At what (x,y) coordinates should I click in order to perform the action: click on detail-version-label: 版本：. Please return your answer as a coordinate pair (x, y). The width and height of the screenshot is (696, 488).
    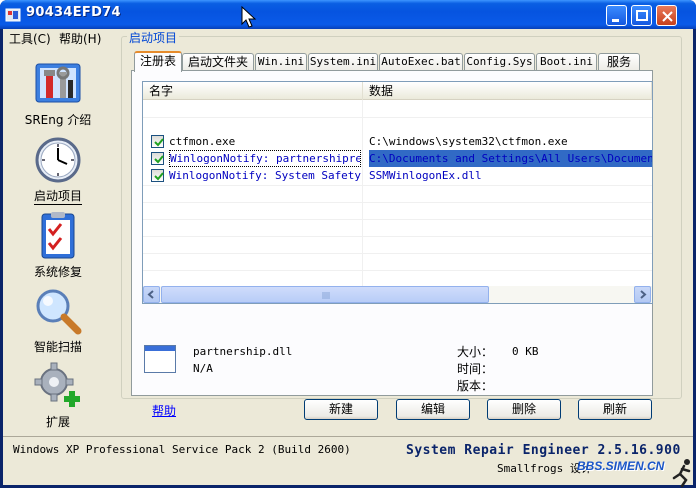
    Looking at the image, I should click on (475, 386).